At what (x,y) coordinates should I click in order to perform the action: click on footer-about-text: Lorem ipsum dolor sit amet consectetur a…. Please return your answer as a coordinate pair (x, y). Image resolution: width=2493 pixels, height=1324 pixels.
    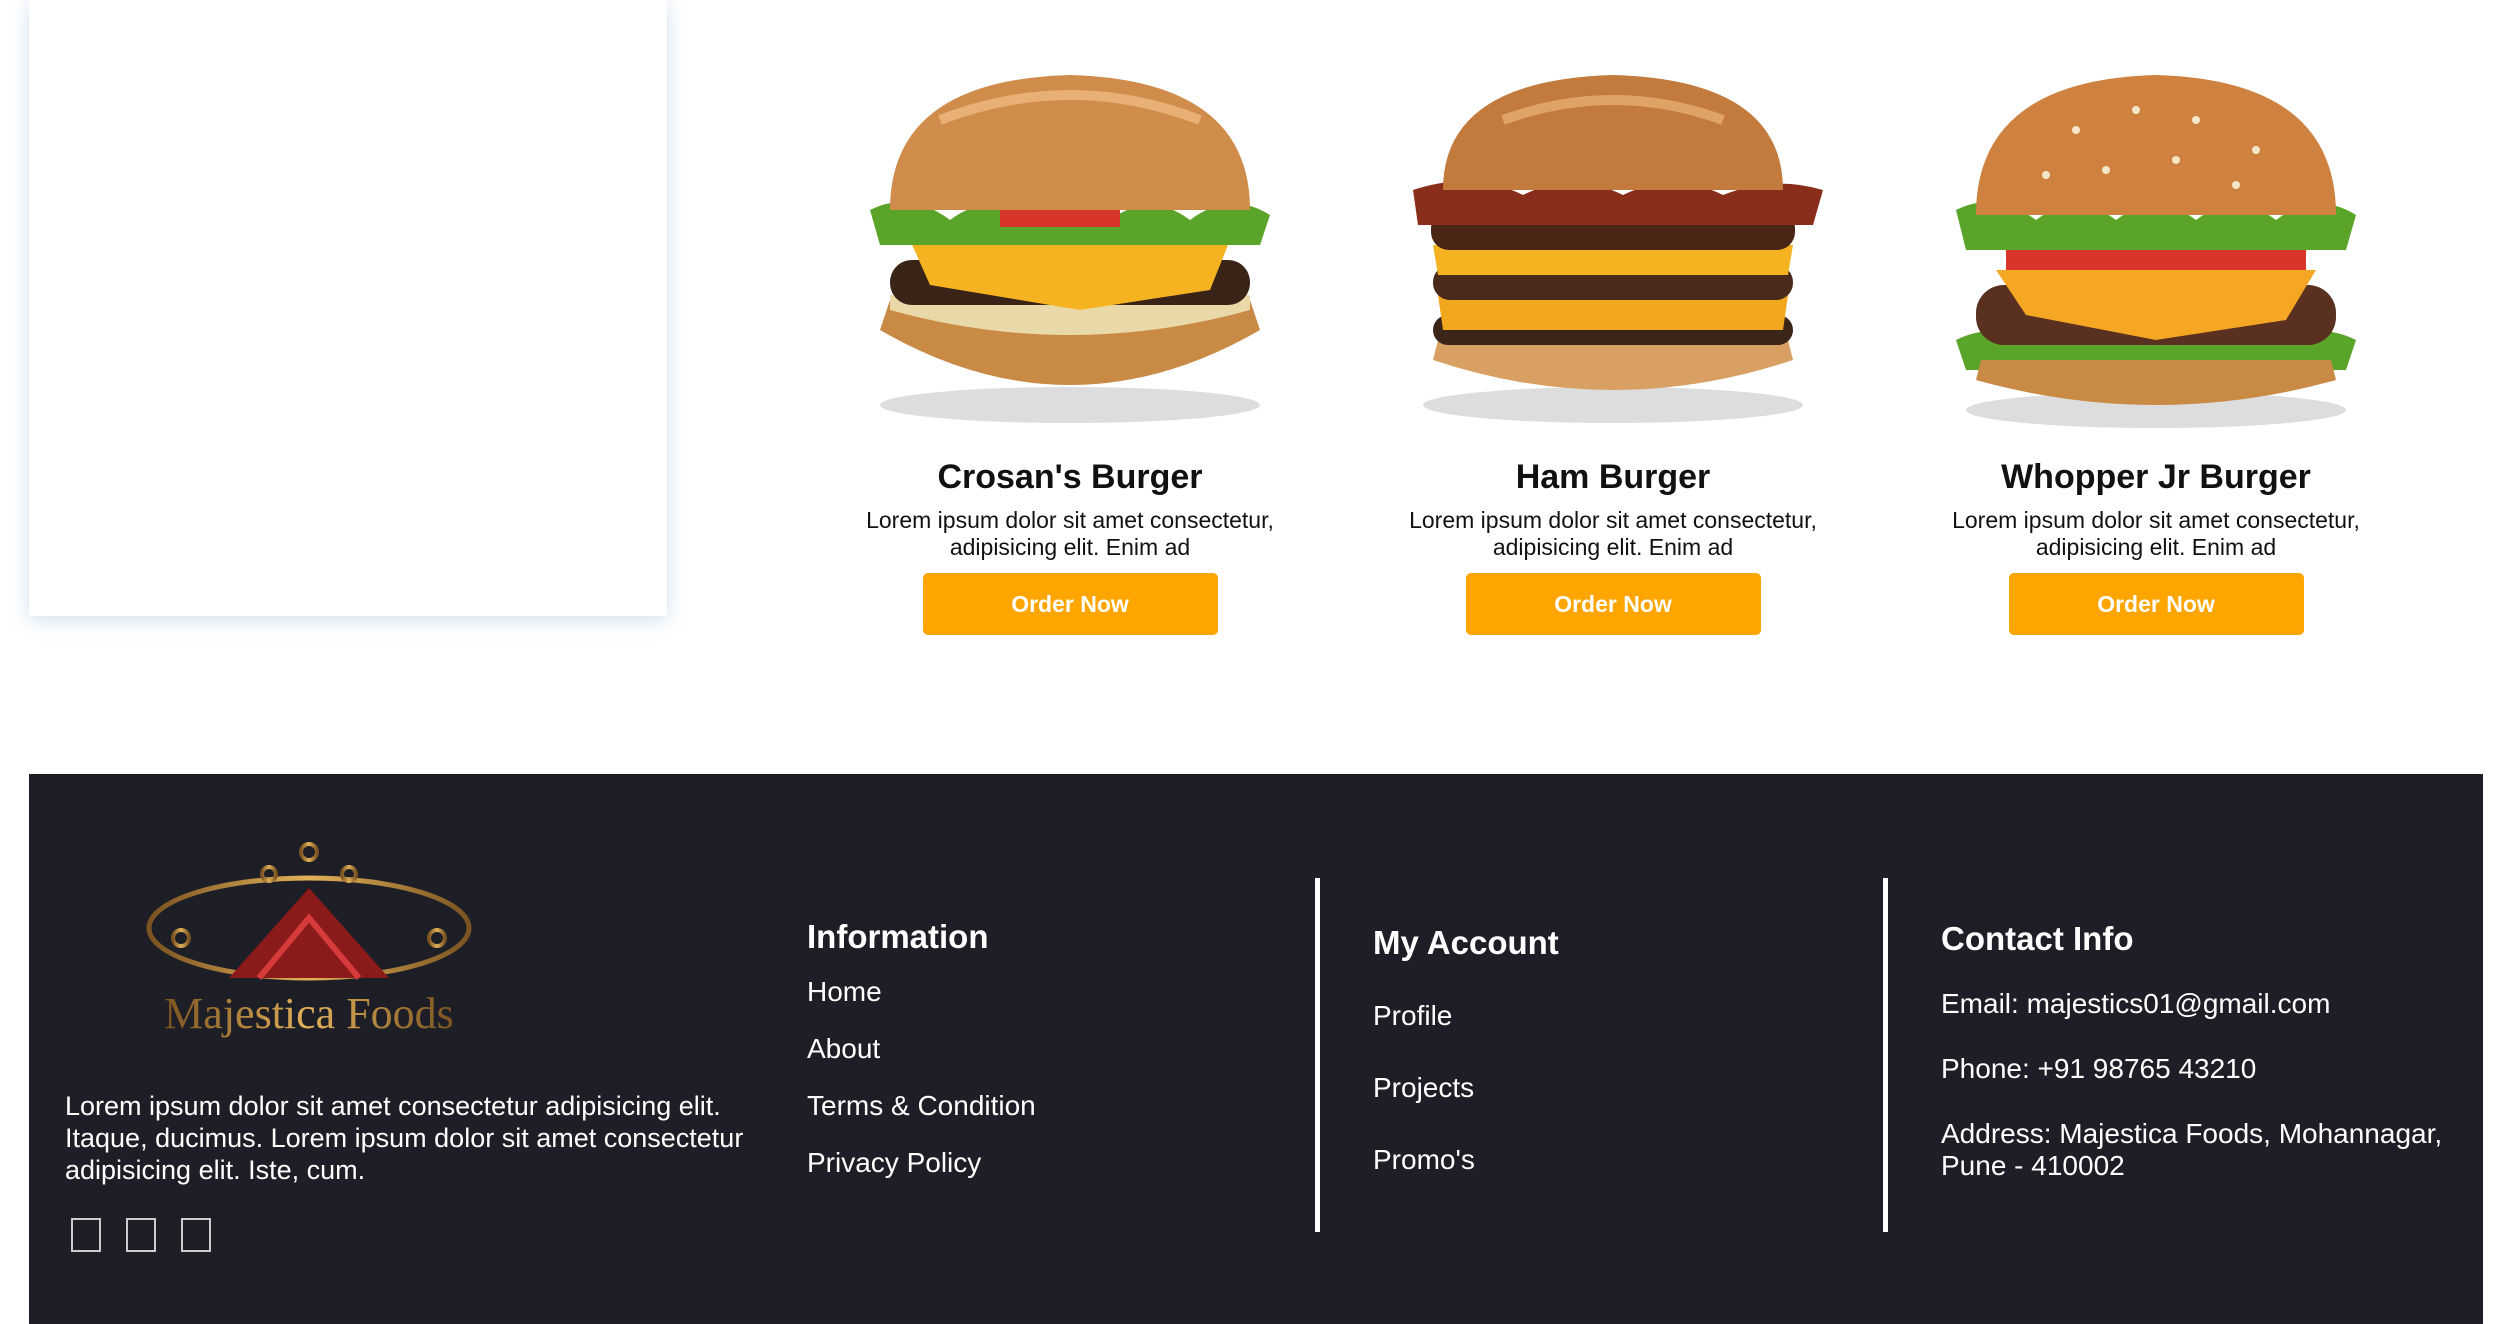
    Looking at the image, I should click on (404, 1138).